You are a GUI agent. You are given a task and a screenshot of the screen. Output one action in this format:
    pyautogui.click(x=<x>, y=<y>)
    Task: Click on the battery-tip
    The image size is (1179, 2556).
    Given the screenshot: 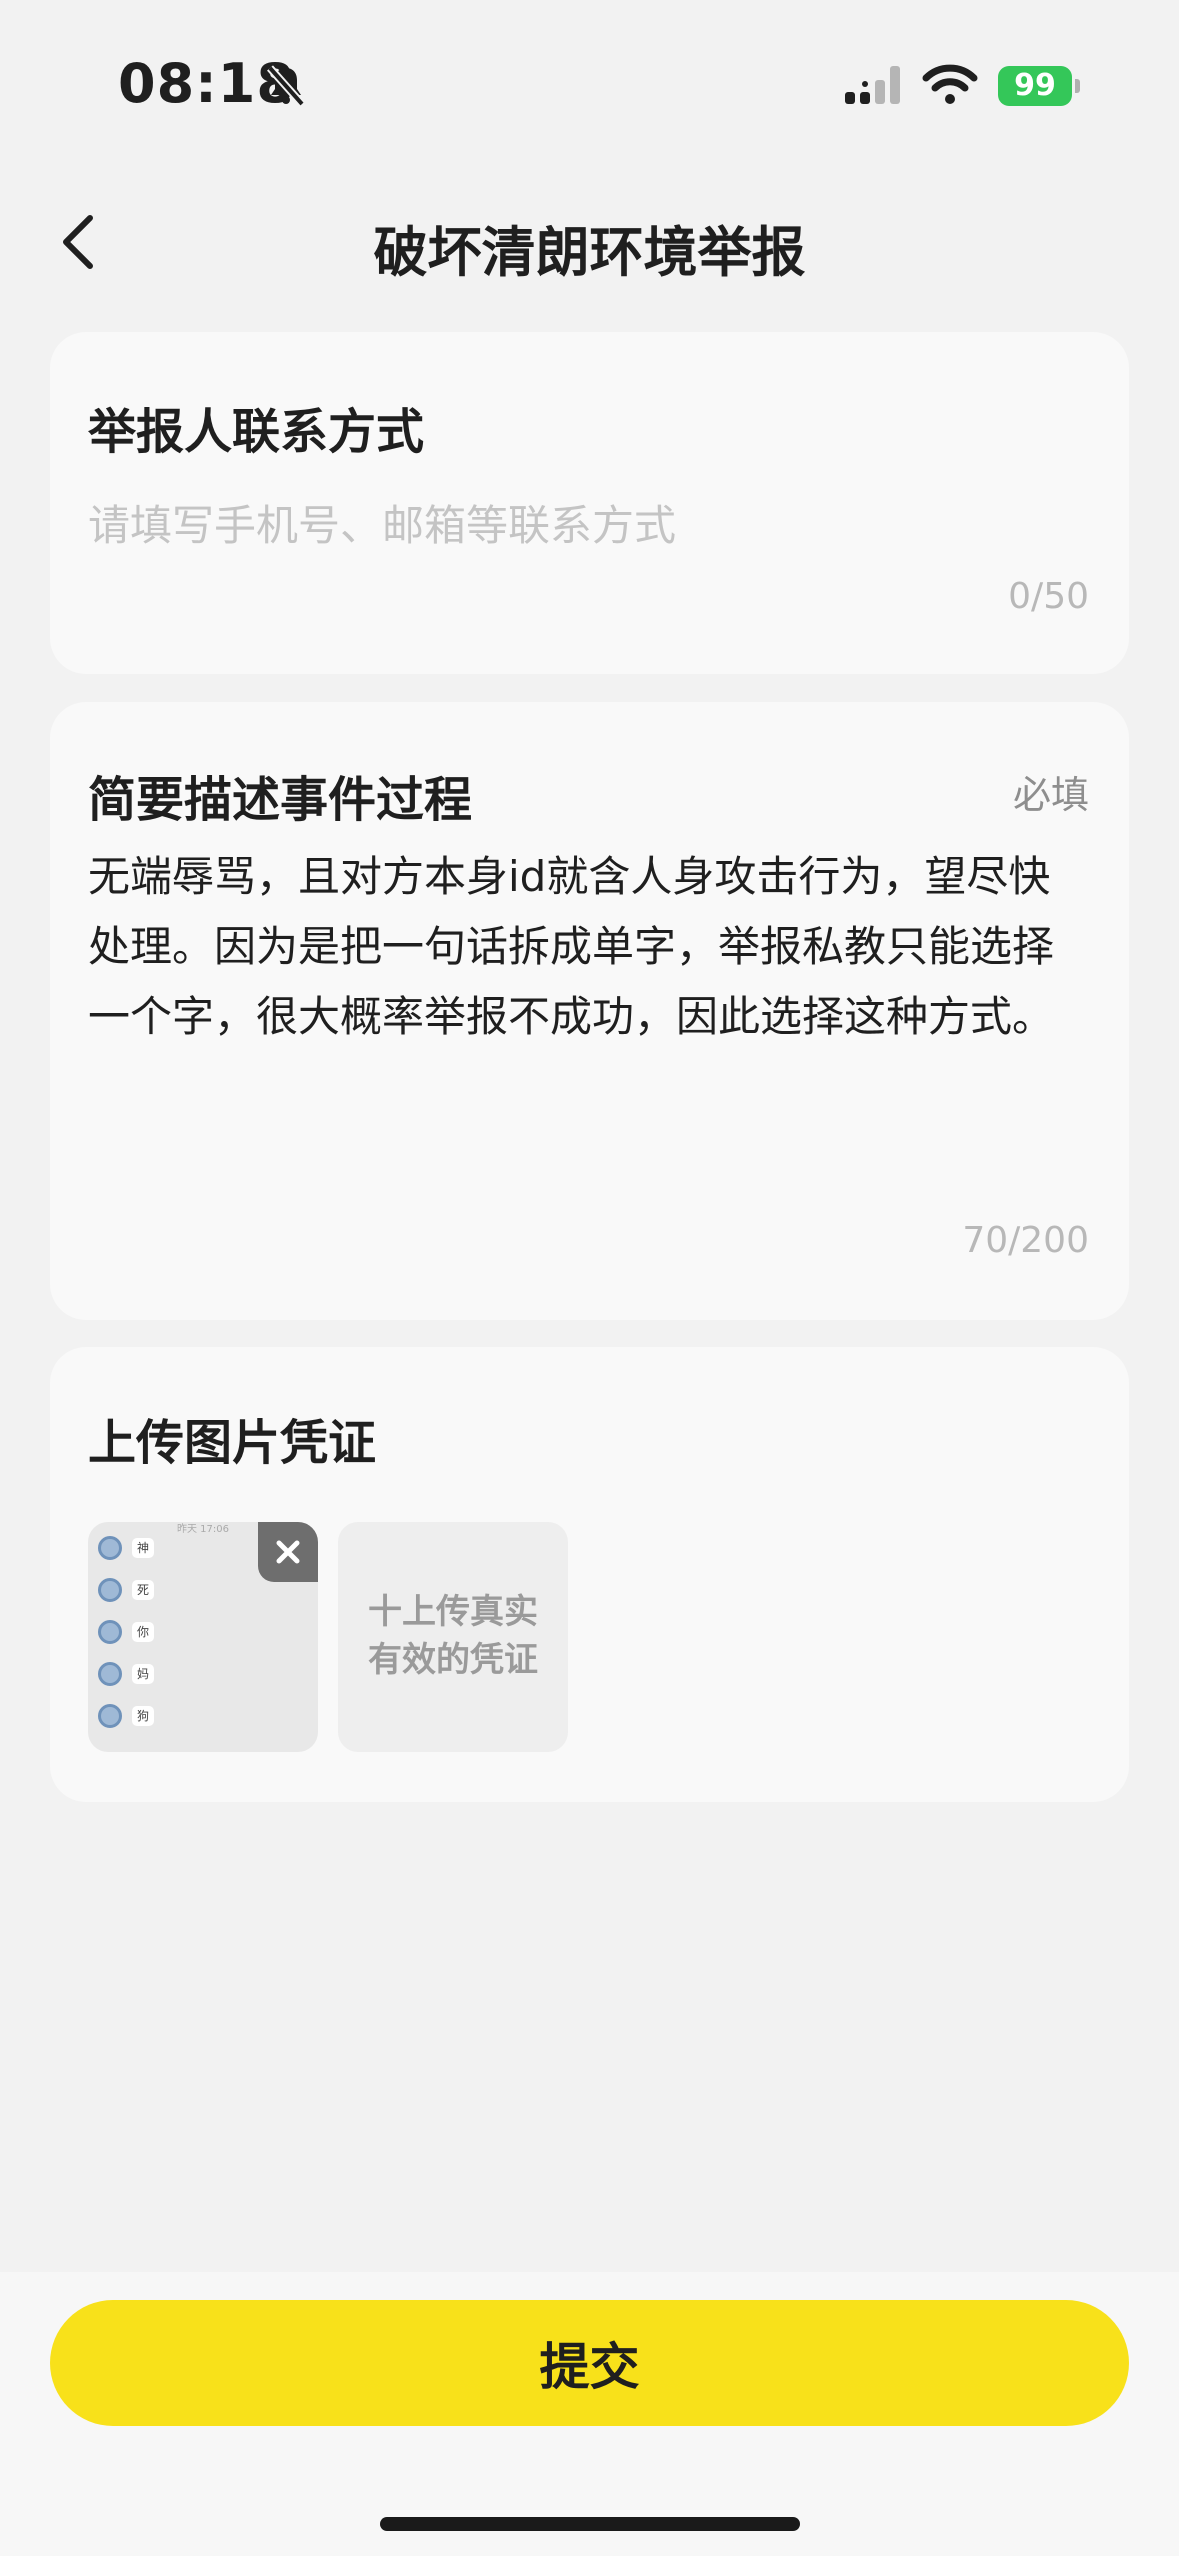 What is the action you would take?
    pyautogui.click(x=1077, y=86)
    